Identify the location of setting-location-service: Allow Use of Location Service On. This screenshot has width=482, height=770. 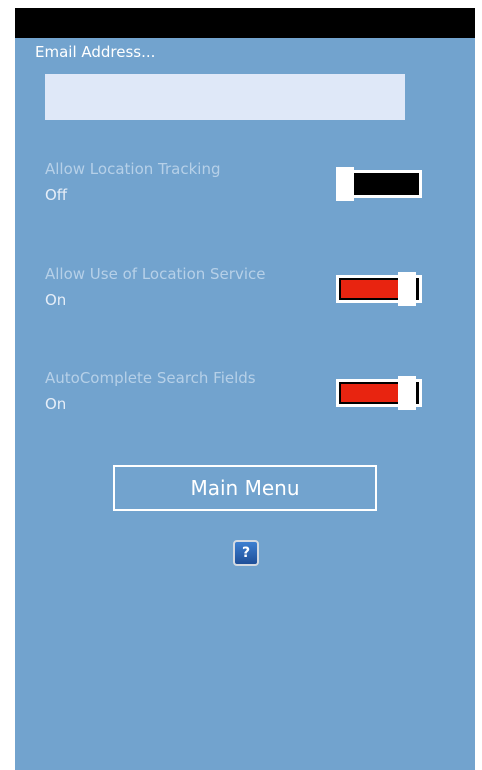
(245, 290).